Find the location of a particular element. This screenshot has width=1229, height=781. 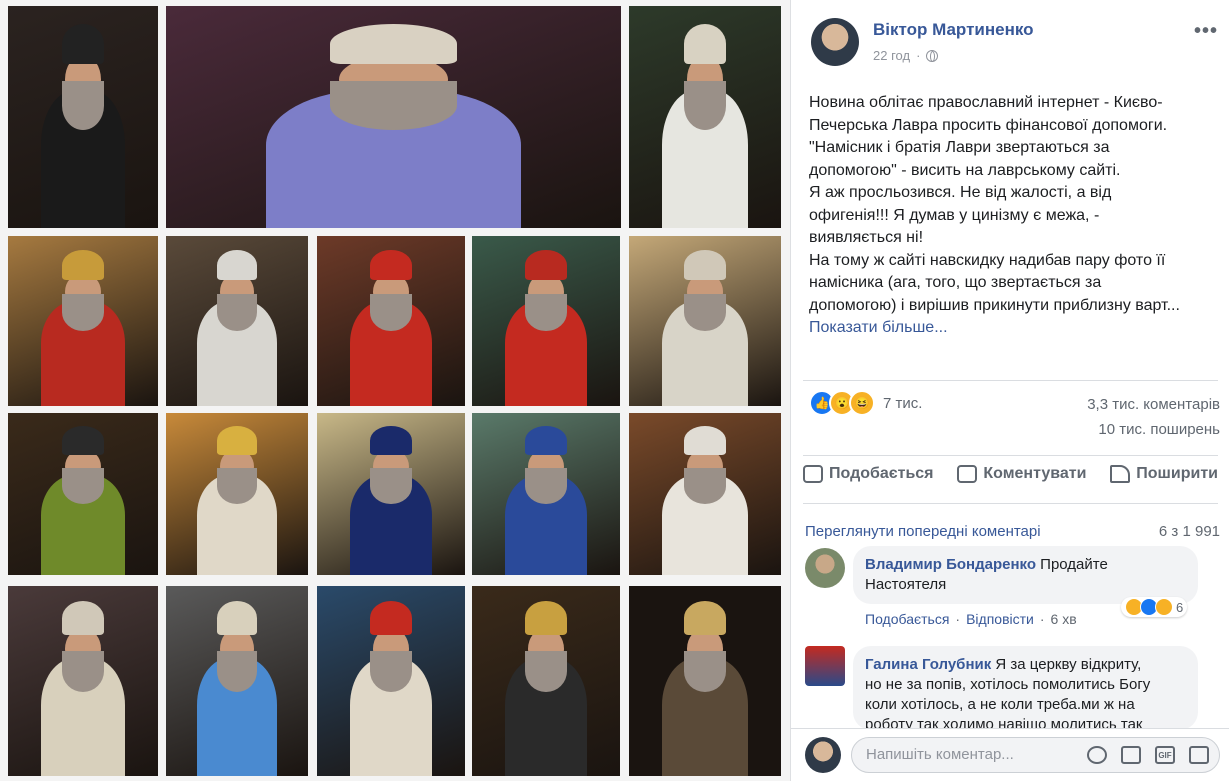

comment-reply-link: Відповісти is located at coordinates (1000, 619).